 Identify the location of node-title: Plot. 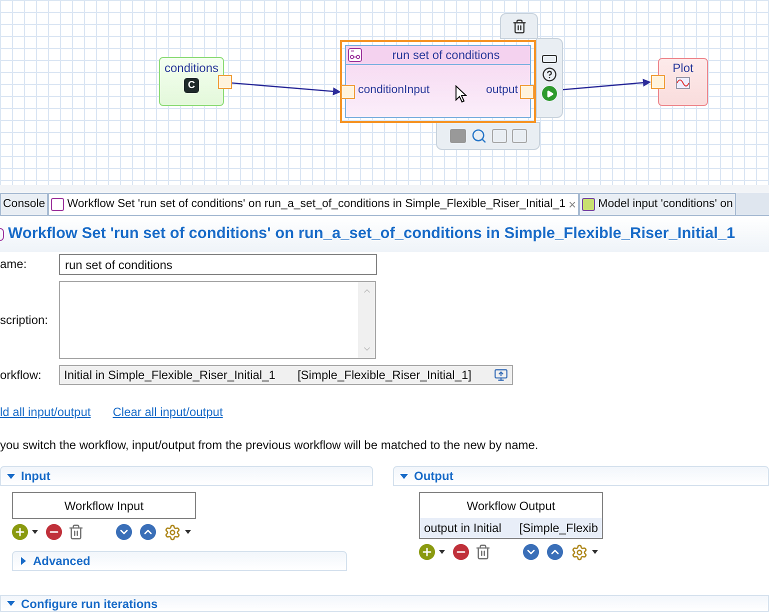
(683, 68).